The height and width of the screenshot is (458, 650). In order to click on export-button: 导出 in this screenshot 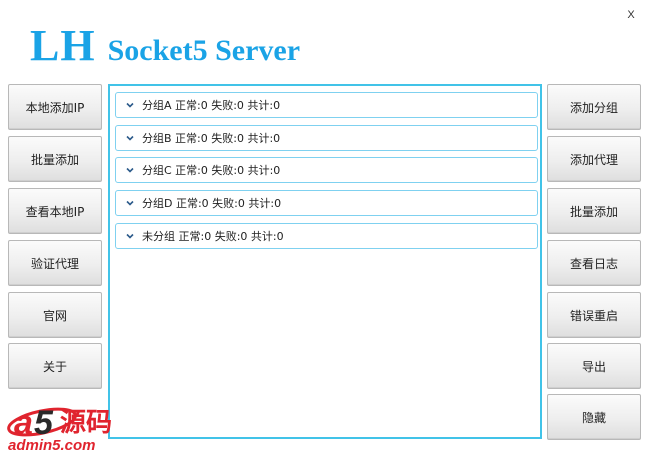, I will do `click(594, 366)`.